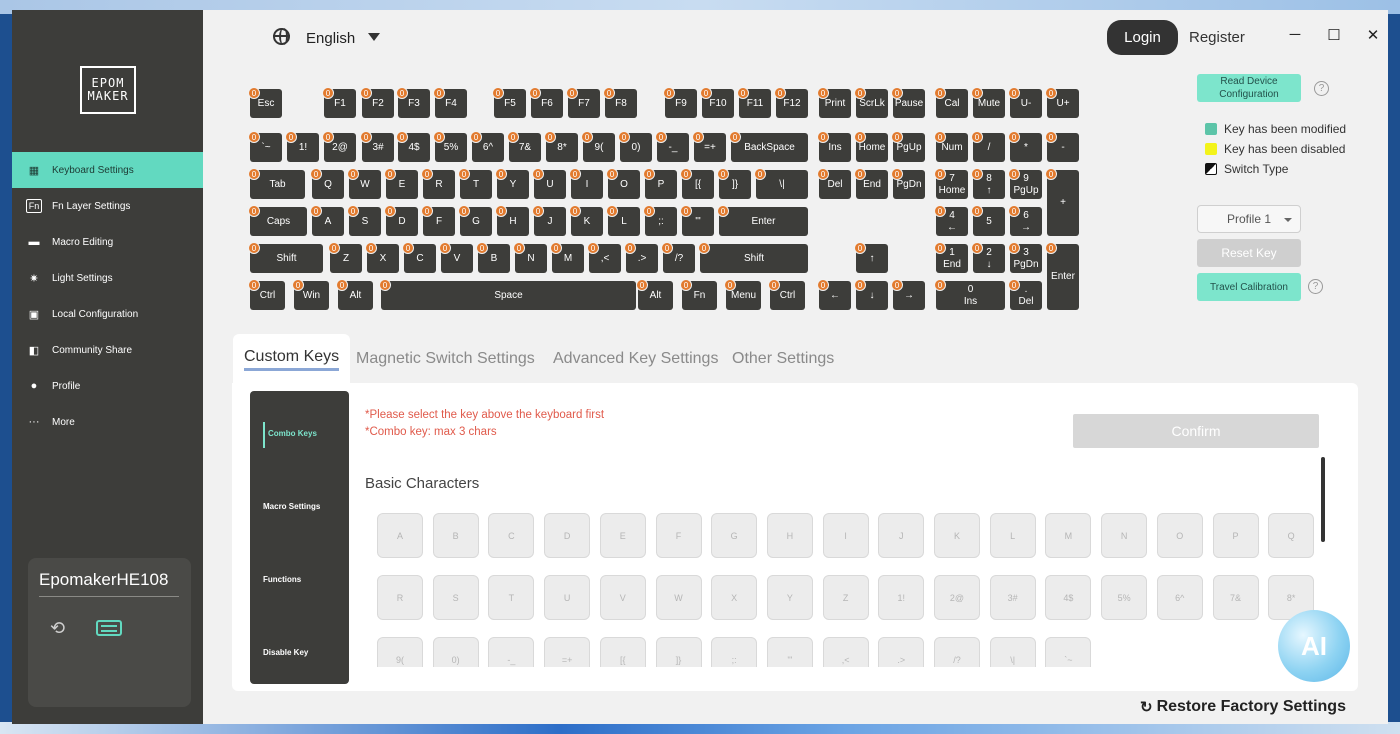 This screenshot has width=1400, height=734. I want to click on sidebar-item-light-settings: ✷ Light Settings, so click(107, 278).